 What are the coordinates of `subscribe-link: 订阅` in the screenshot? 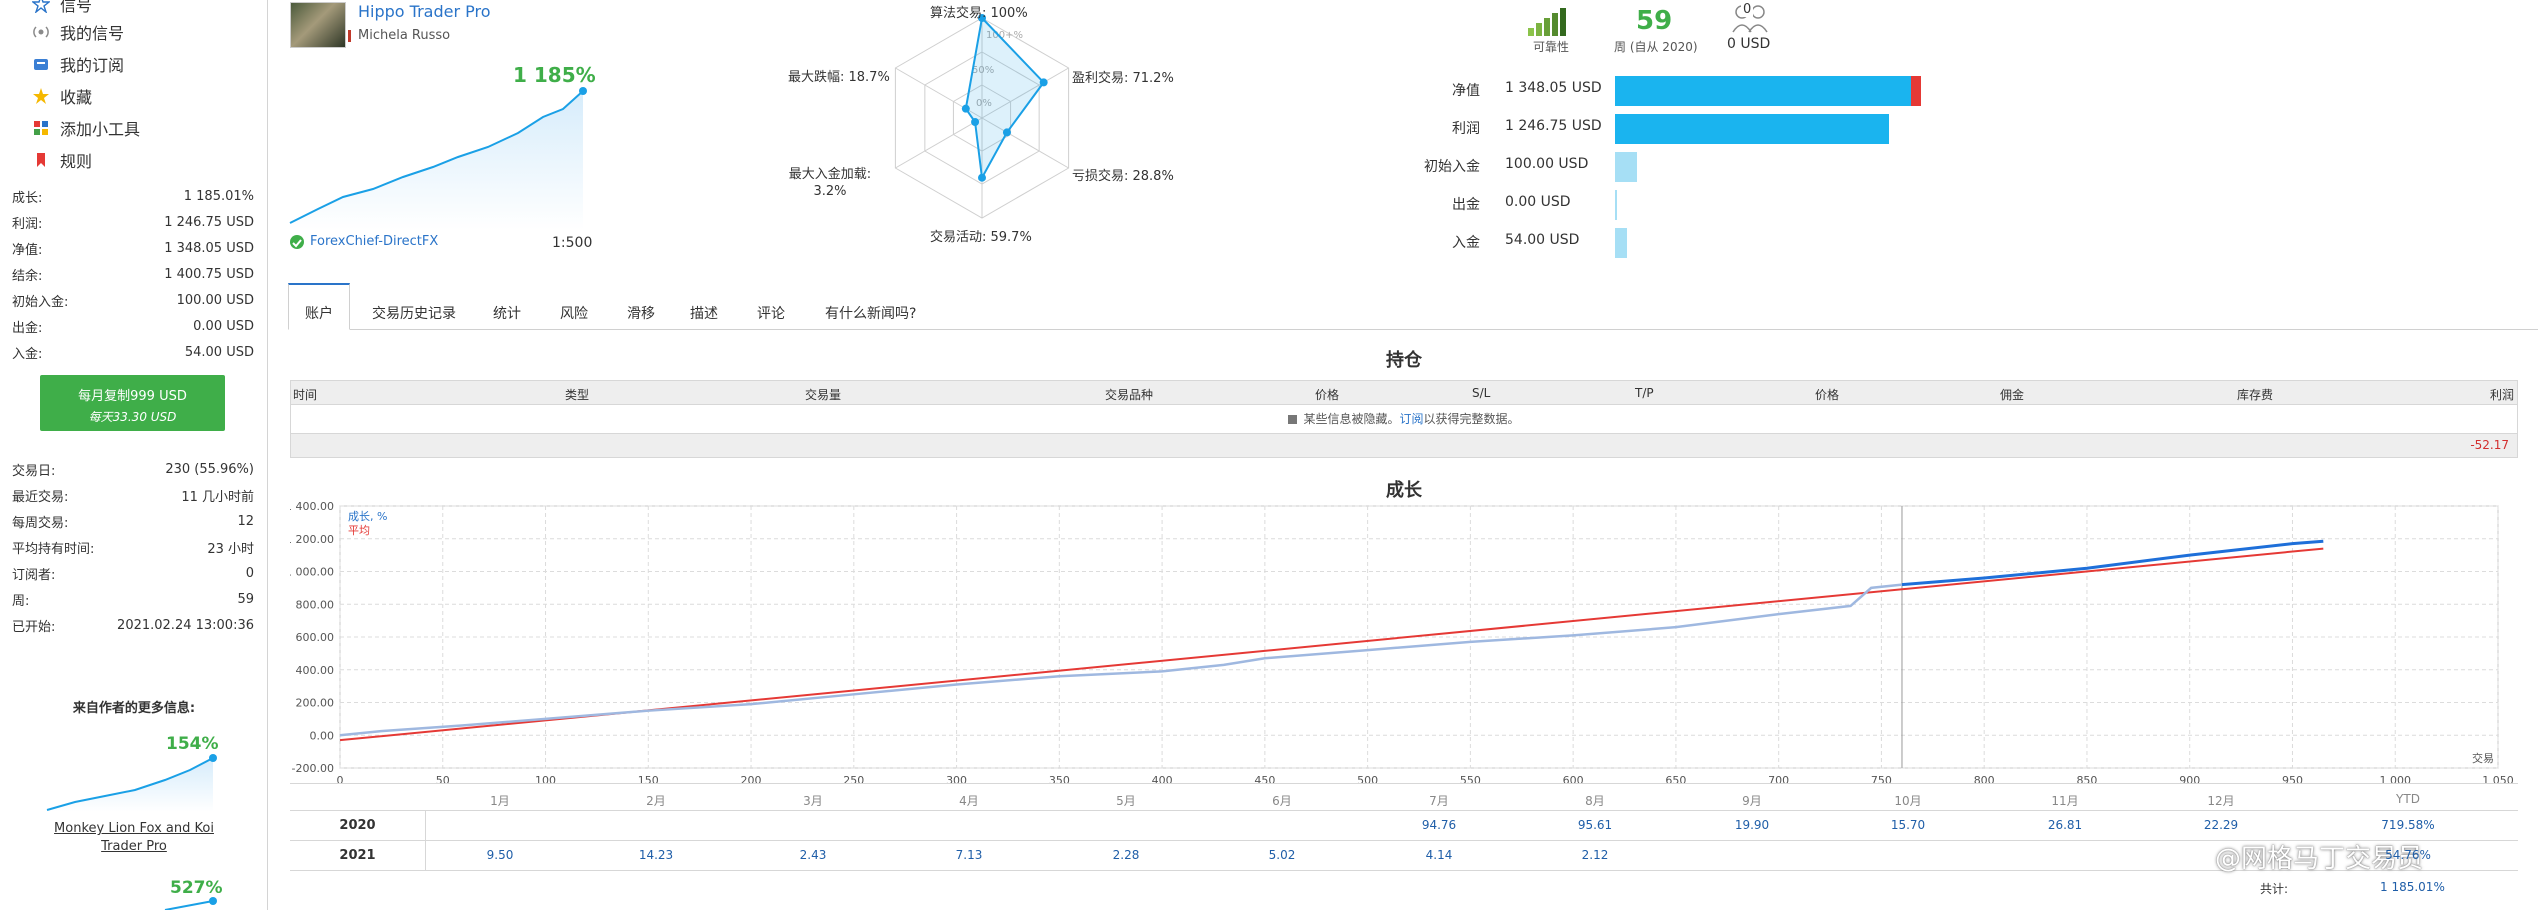 It's located at (1411, 419).